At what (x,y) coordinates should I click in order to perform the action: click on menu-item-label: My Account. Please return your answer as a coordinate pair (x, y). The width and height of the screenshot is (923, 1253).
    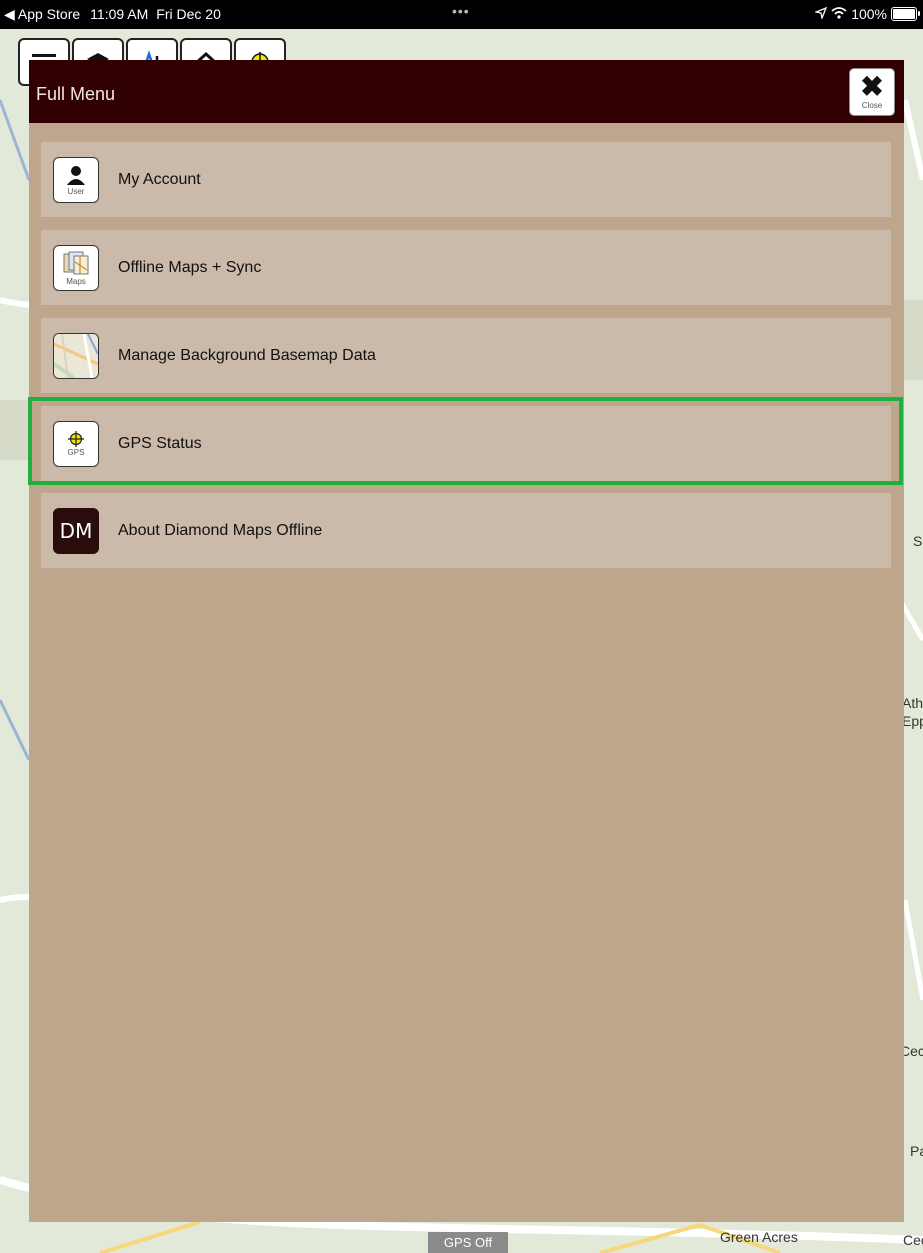
    Looking at the image, I should click on (159, 179).